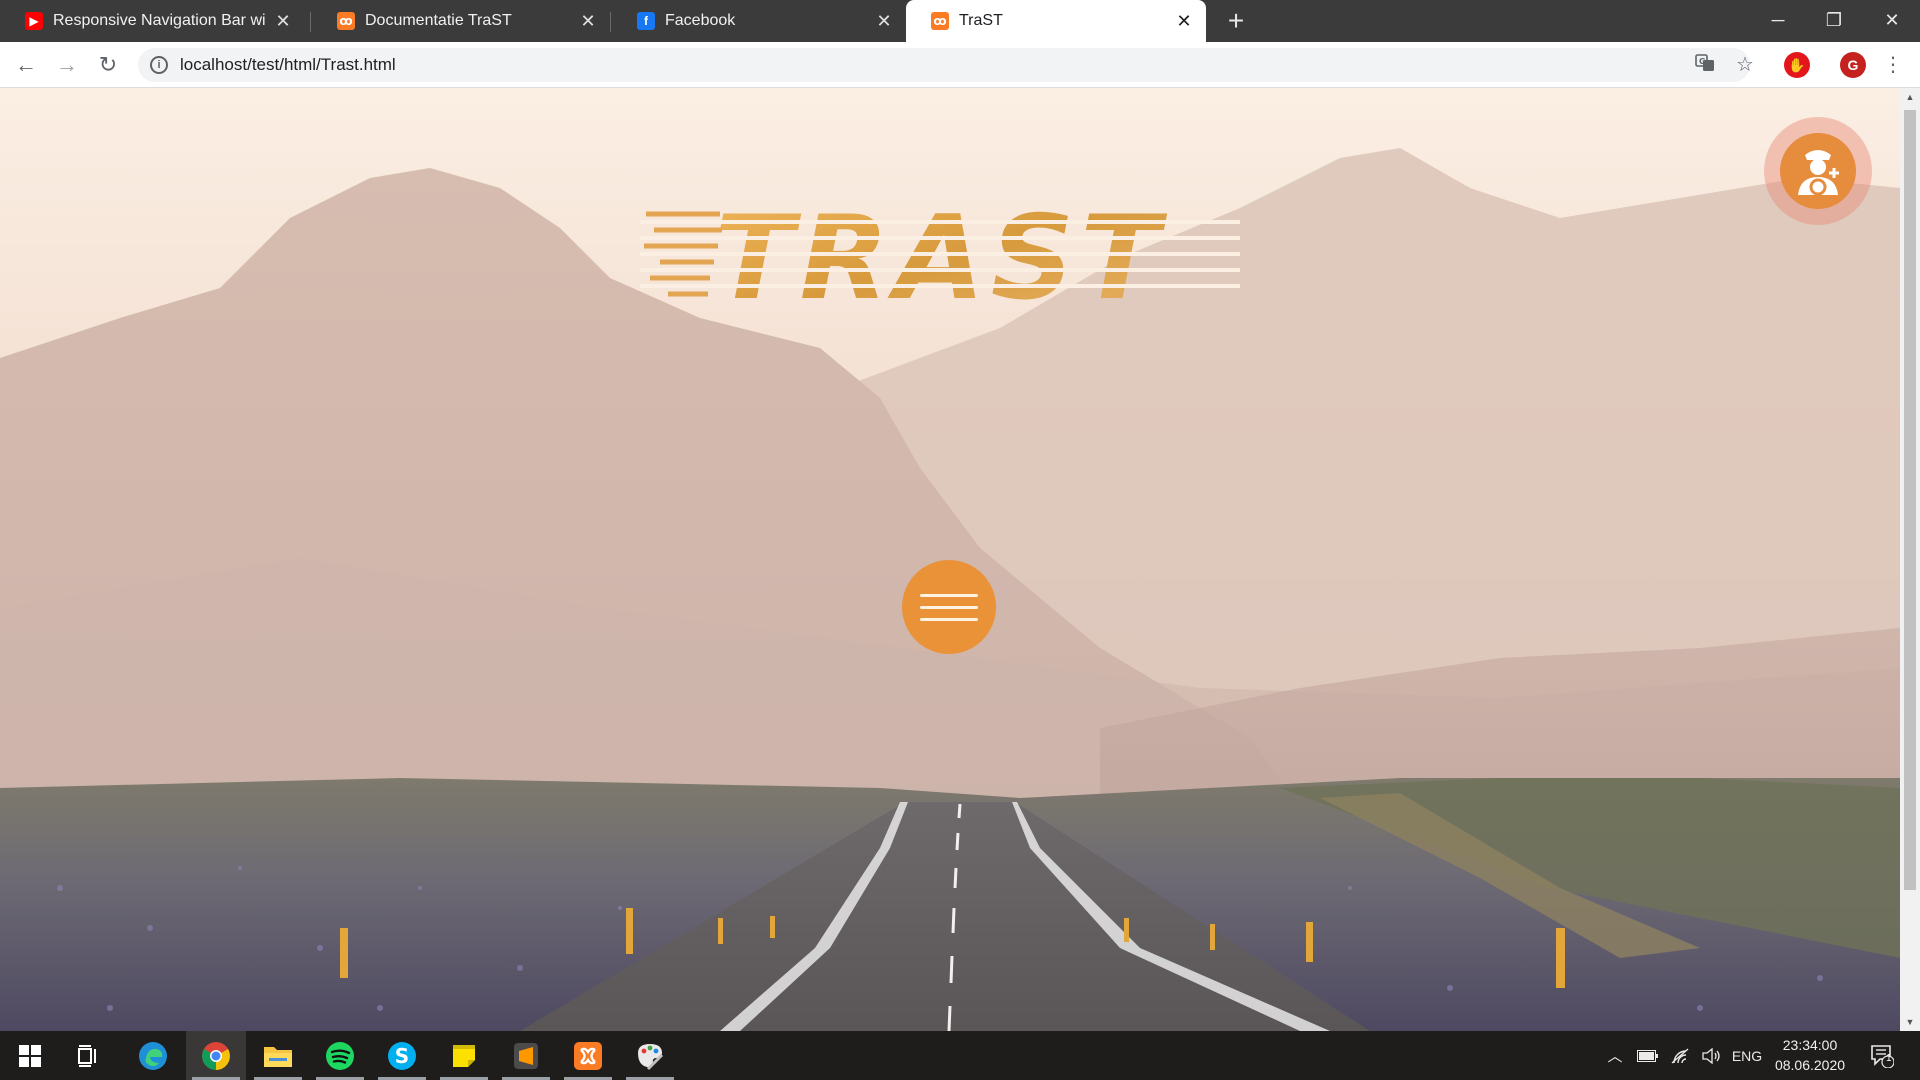 The height and width of the screenshot is (1080, 1920). Describe the element at coordinates (26, 65) in the screenshot. I see `back-button: ←` at that location.